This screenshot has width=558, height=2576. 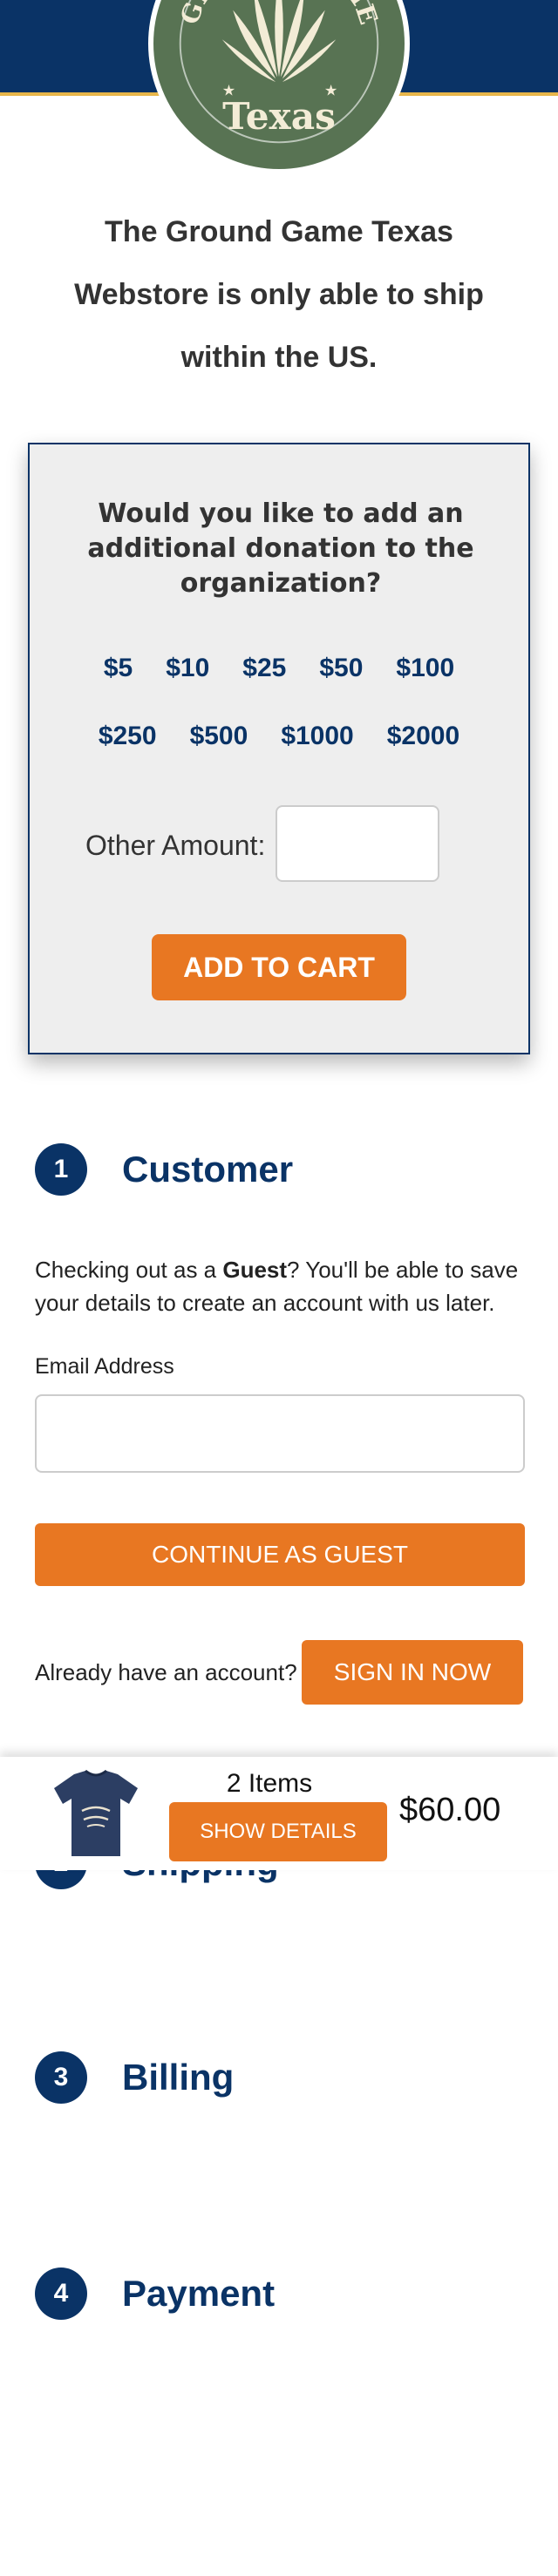 What do you see at coordinates (104, 1366) in the screenshot?
I see `email-label: Email Address` at bounding box center [104, 1366].